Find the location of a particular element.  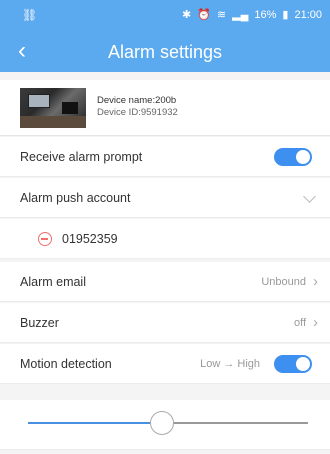

slider-track-empty is located at coordinates (235, 423).